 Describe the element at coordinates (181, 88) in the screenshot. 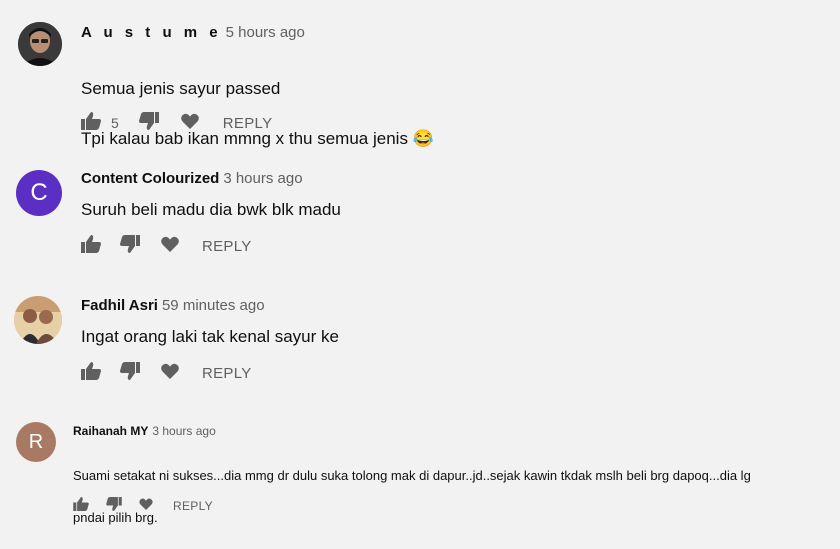

I see `comment-text-line: Semua jenis sayur passed` at that location.